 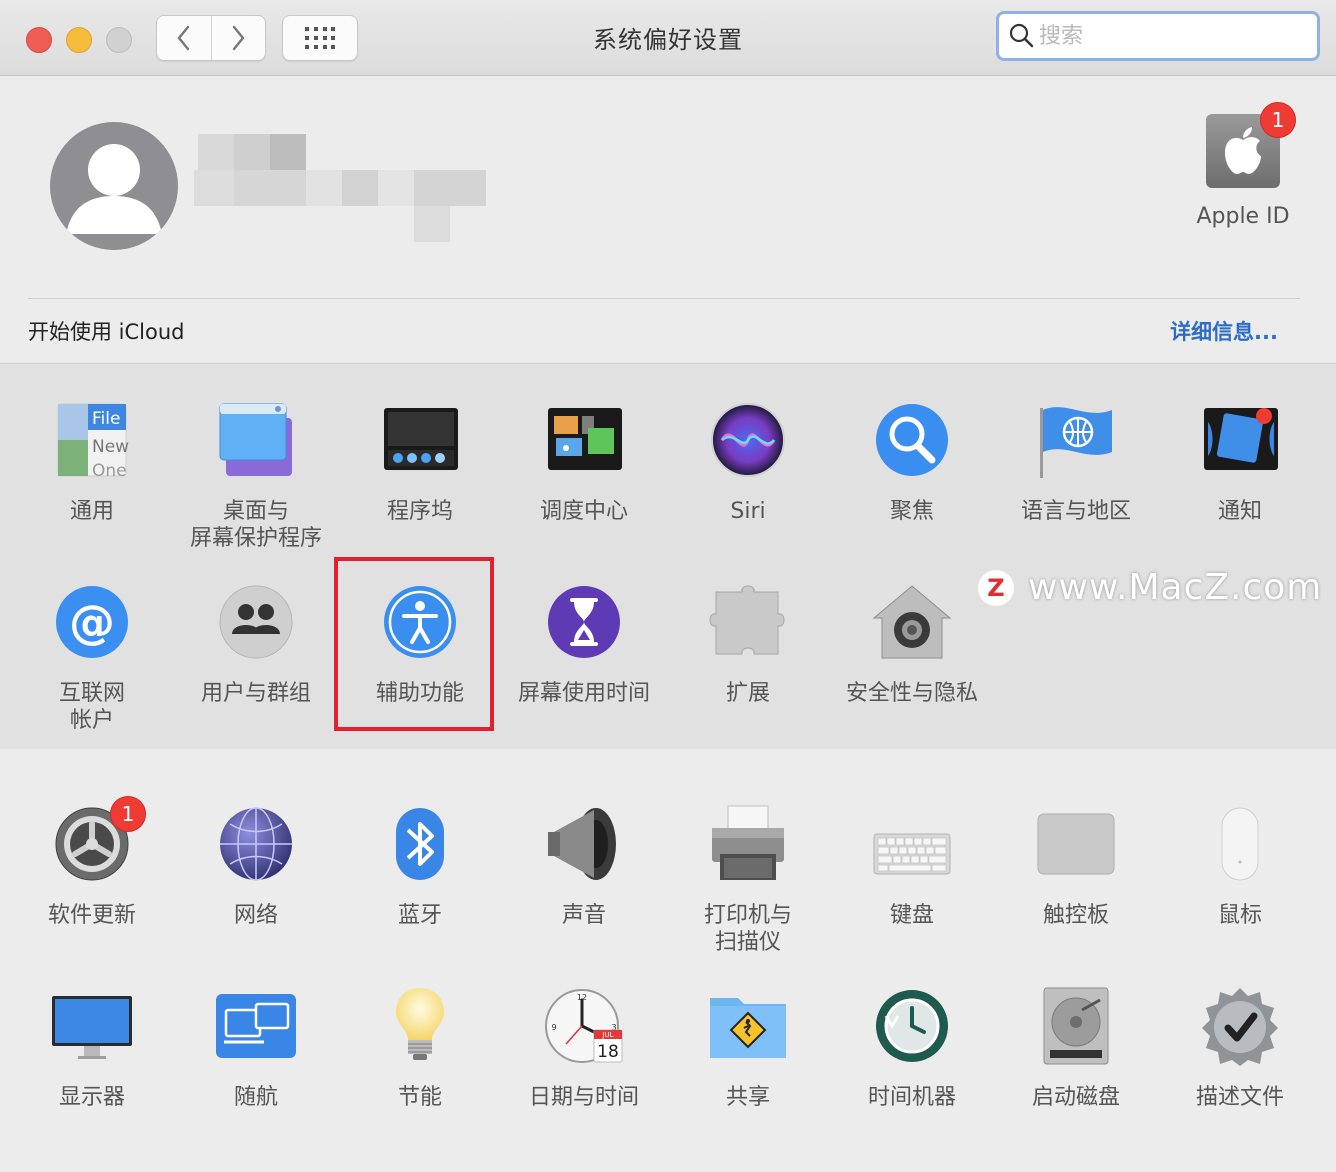 I want to click on pane-time-machine: 时间机器, so click(x=912, y=1048).